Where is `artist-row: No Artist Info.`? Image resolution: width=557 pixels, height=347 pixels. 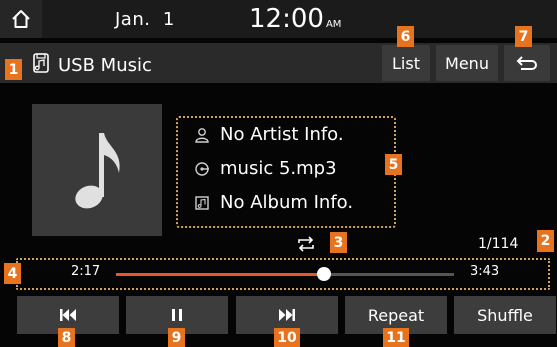 artist-row: No Artist Info. is located at coordinates (267, 134).